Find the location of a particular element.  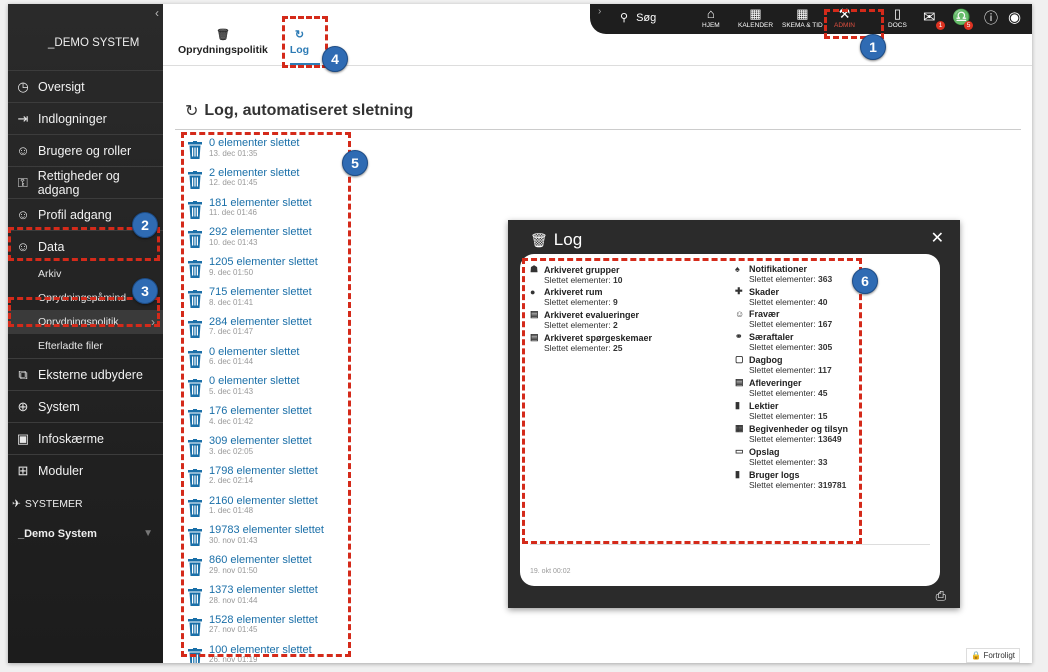

calendar-button: ▦ KALENDER is located at coordinates (755, 17).